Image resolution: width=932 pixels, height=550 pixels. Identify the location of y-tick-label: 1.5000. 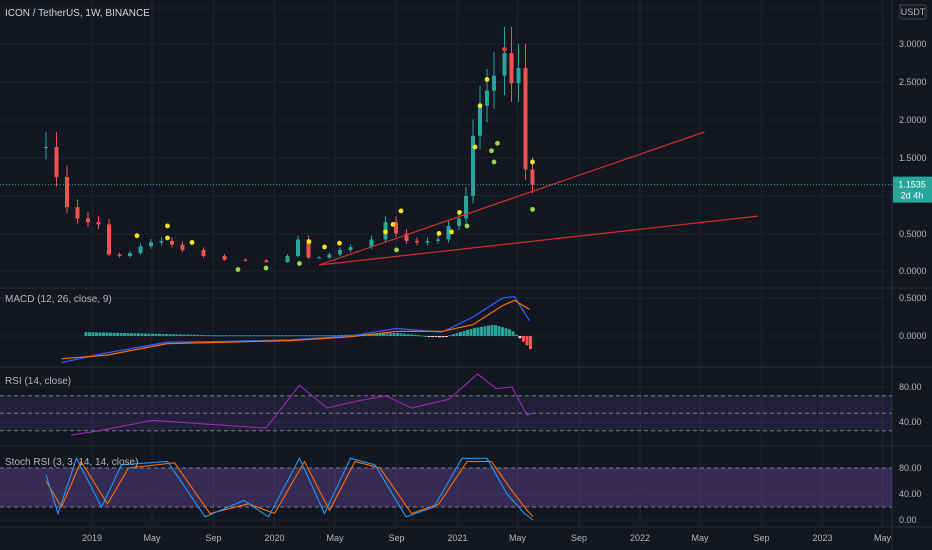
(913, 158).